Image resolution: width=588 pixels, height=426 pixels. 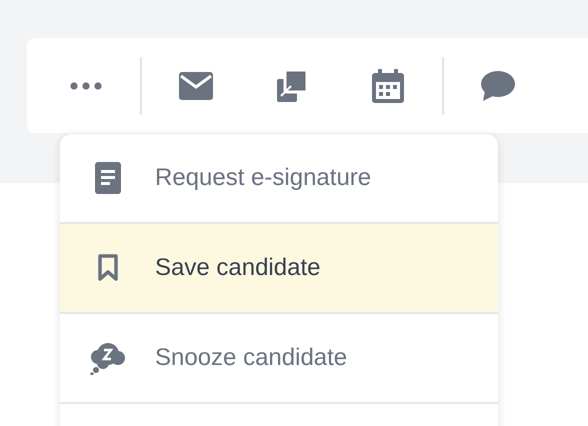 I want to click on document-icon, so click(x=108, y=178).